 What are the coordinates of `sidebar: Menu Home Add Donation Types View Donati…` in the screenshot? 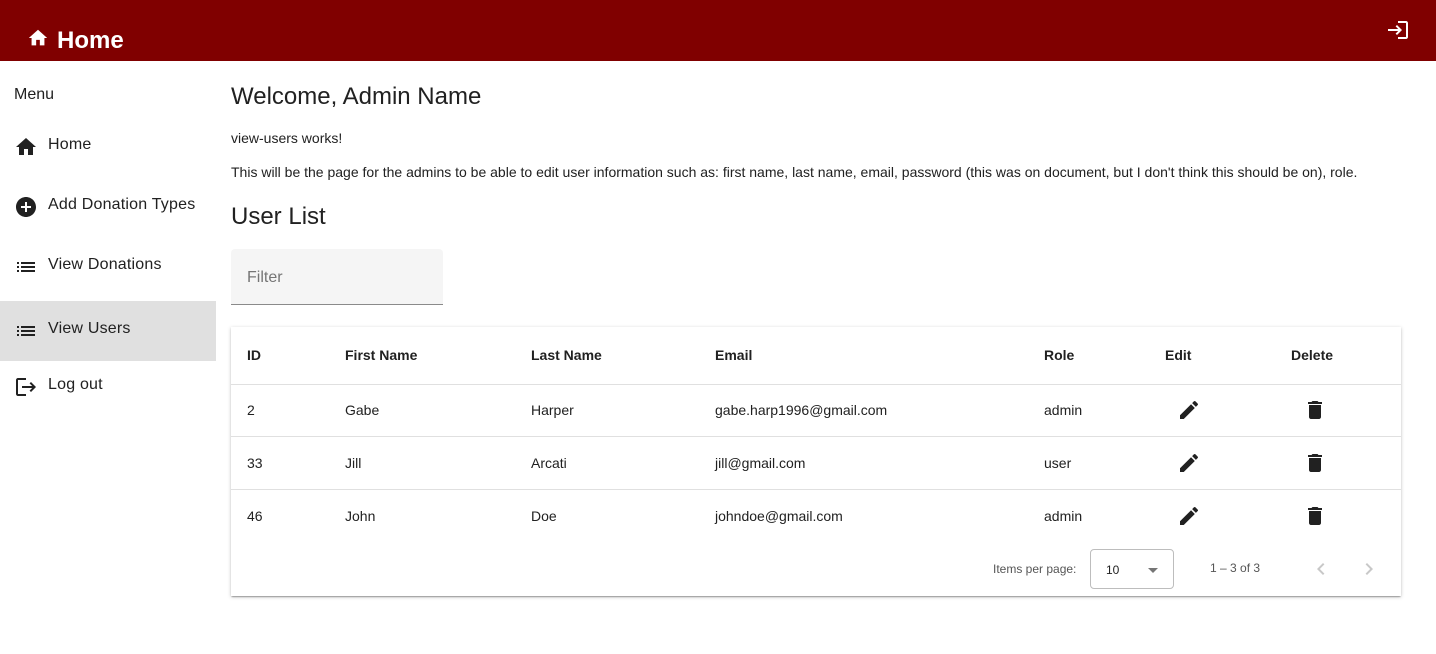 It's located at (108, 357).